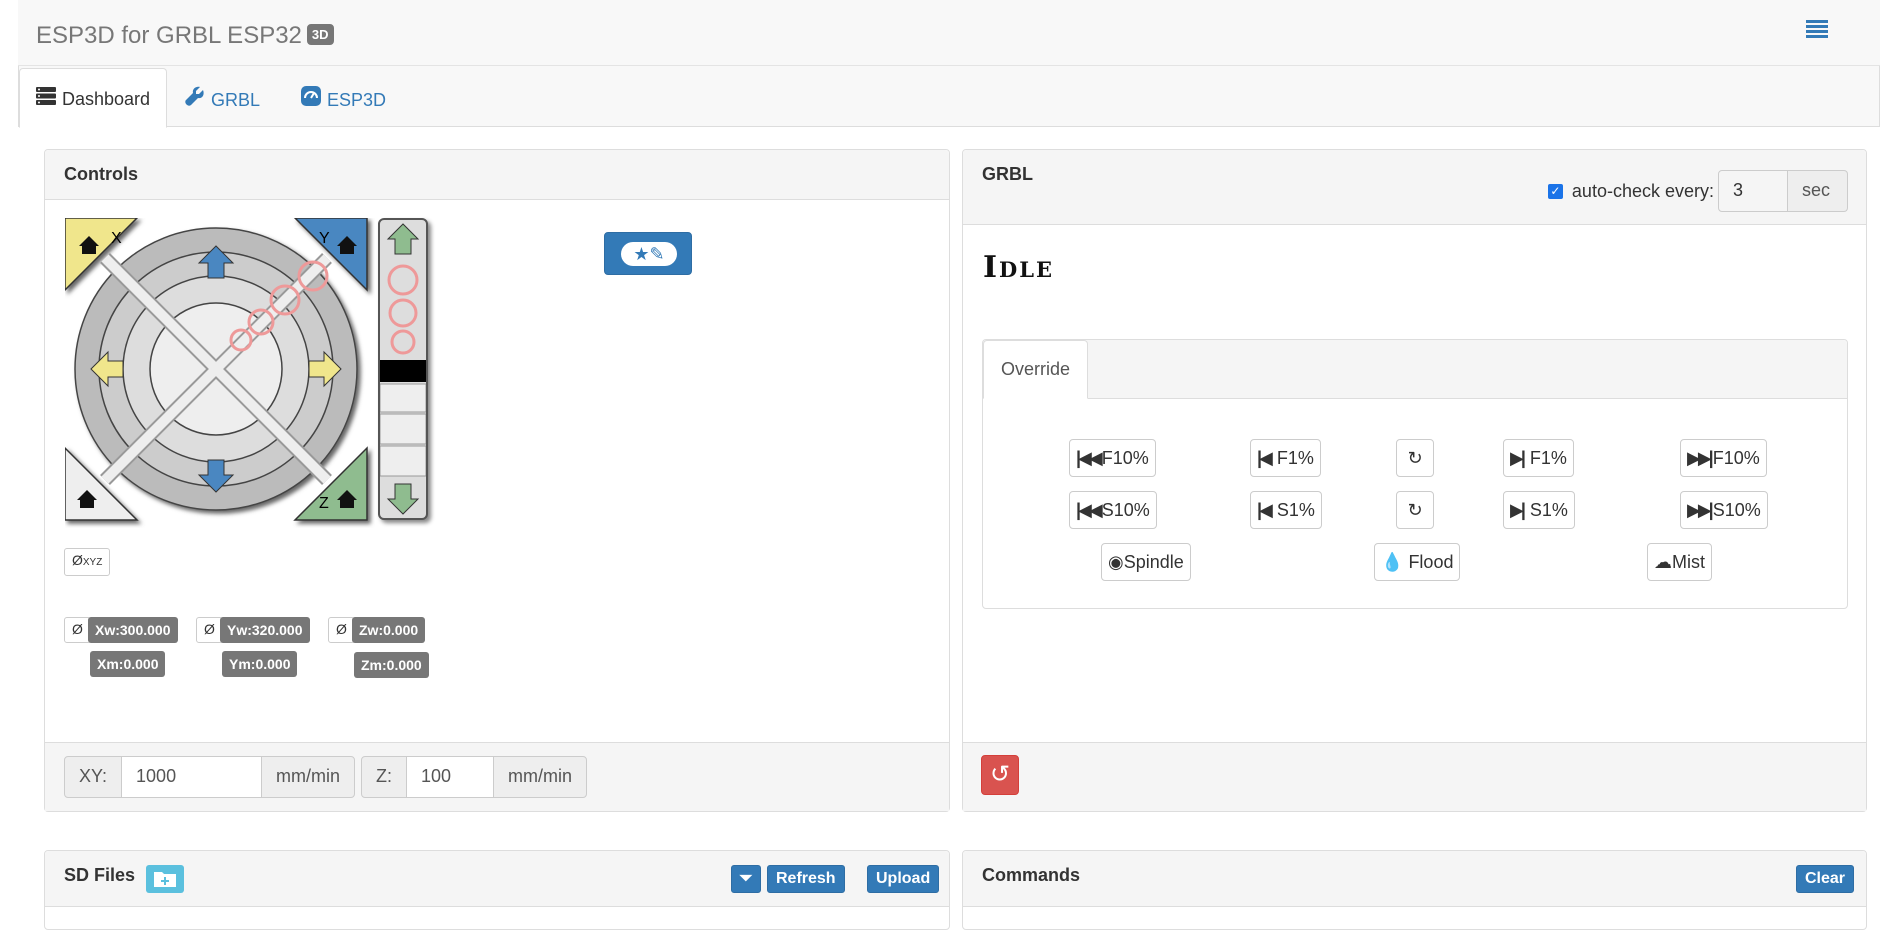 Image resolution: width=1893 pixels, height=930 pixels. What do you see at coordinates (320, 34) in the screenshot?
I see `esp3d-logo-icon: 3D` at bounding box center [320, 34].